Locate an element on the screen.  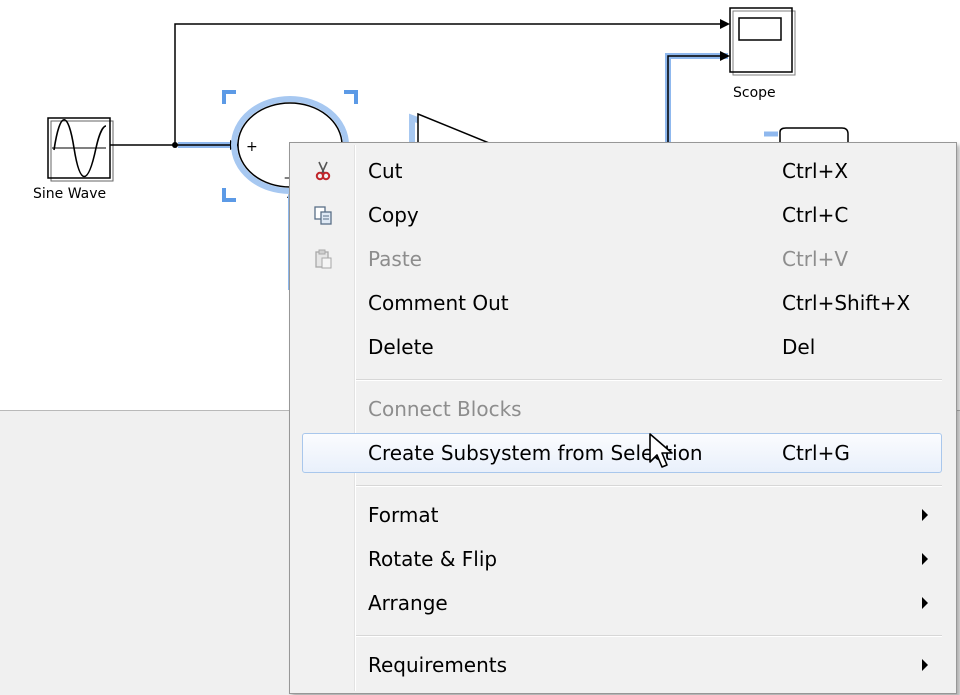
copy-icon is located at coordinates (323, 215).